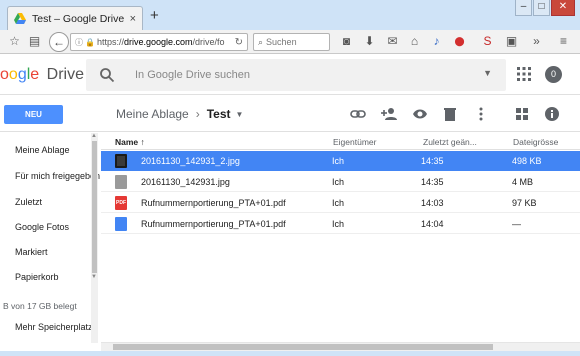  What do you see at coordinates (94, 136) in the screenshot?
I see `scroll-up-icon: ▲` at bounding box center [94, 136].